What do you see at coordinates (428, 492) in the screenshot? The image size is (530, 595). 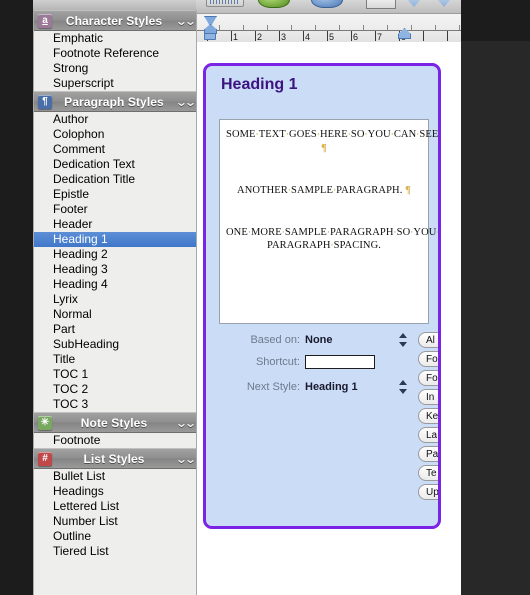 I see `attribute-tab: Up` at bounding box center [428, 492].